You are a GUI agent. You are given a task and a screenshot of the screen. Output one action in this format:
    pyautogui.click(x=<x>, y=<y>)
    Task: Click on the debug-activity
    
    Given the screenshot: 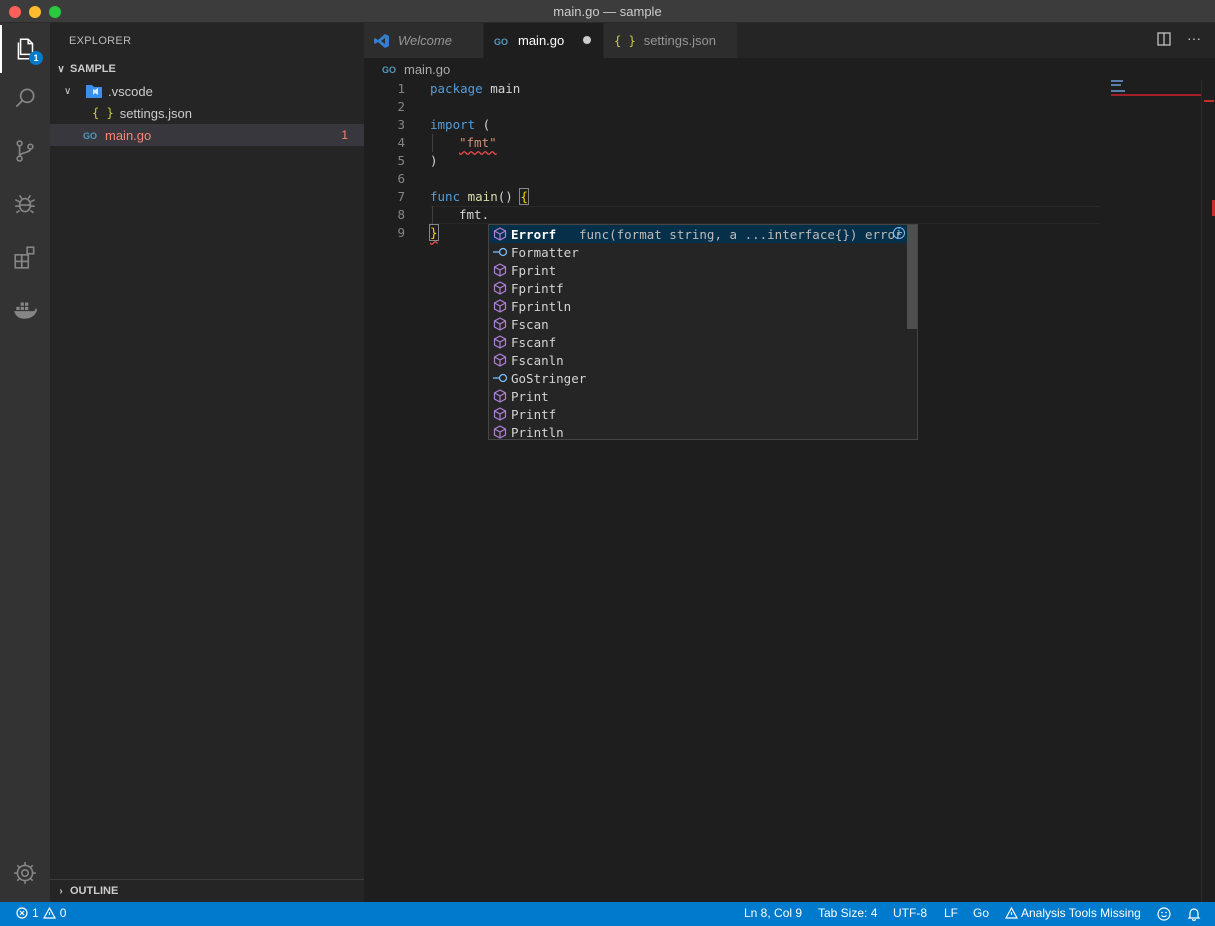 What is the action you would take?
    pyautogui.click(x=25, y=204)
    